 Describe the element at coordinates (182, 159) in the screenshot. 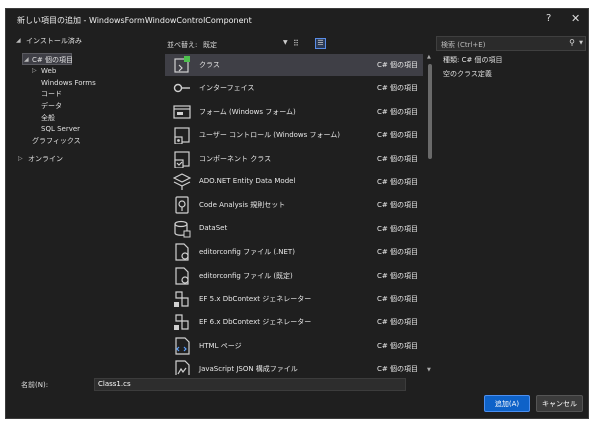

I see `component-class-icon` at that location.